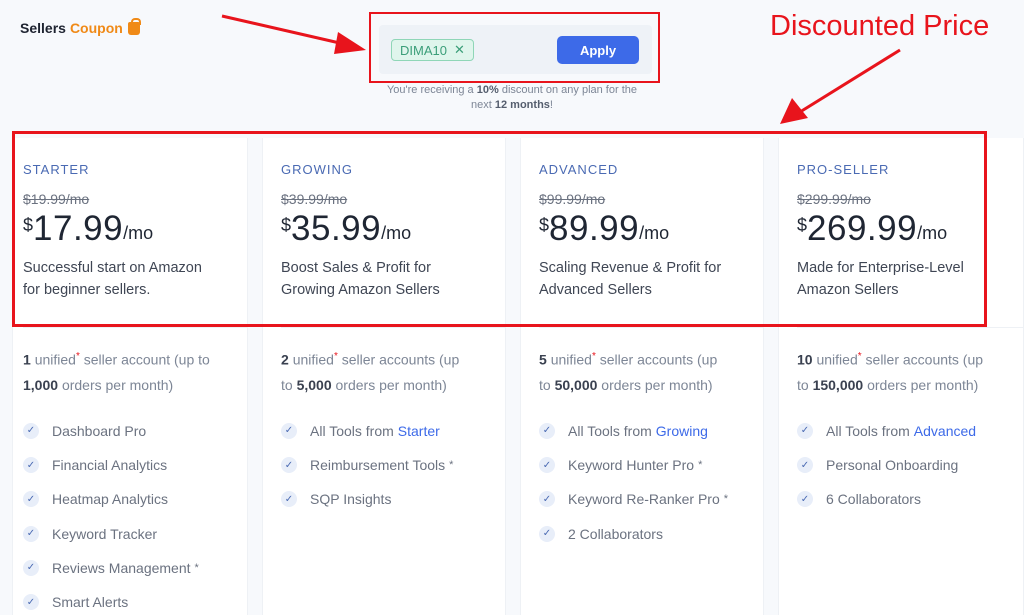  I want to click on feature-item: ✓ Keyword Re-Ranker Pro *, so click(651, 499).